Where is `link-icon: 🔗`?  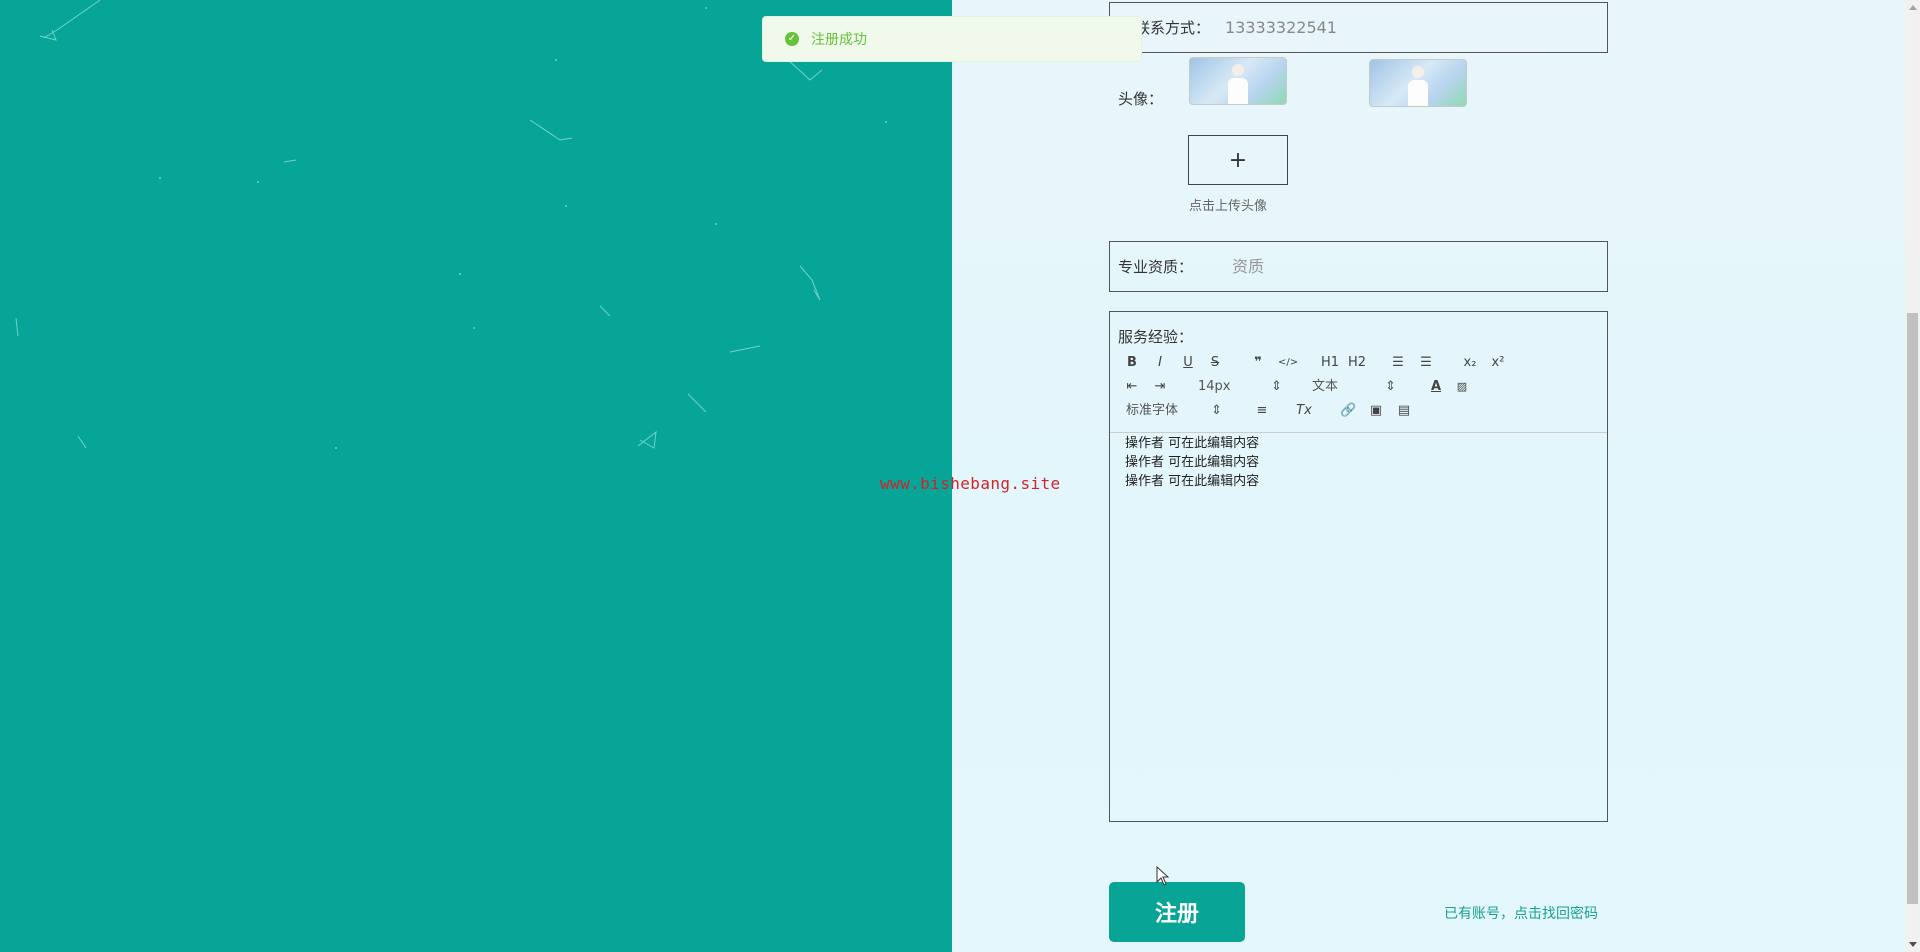 link-icon: 🔗 is located at coordinates (1348, 411).